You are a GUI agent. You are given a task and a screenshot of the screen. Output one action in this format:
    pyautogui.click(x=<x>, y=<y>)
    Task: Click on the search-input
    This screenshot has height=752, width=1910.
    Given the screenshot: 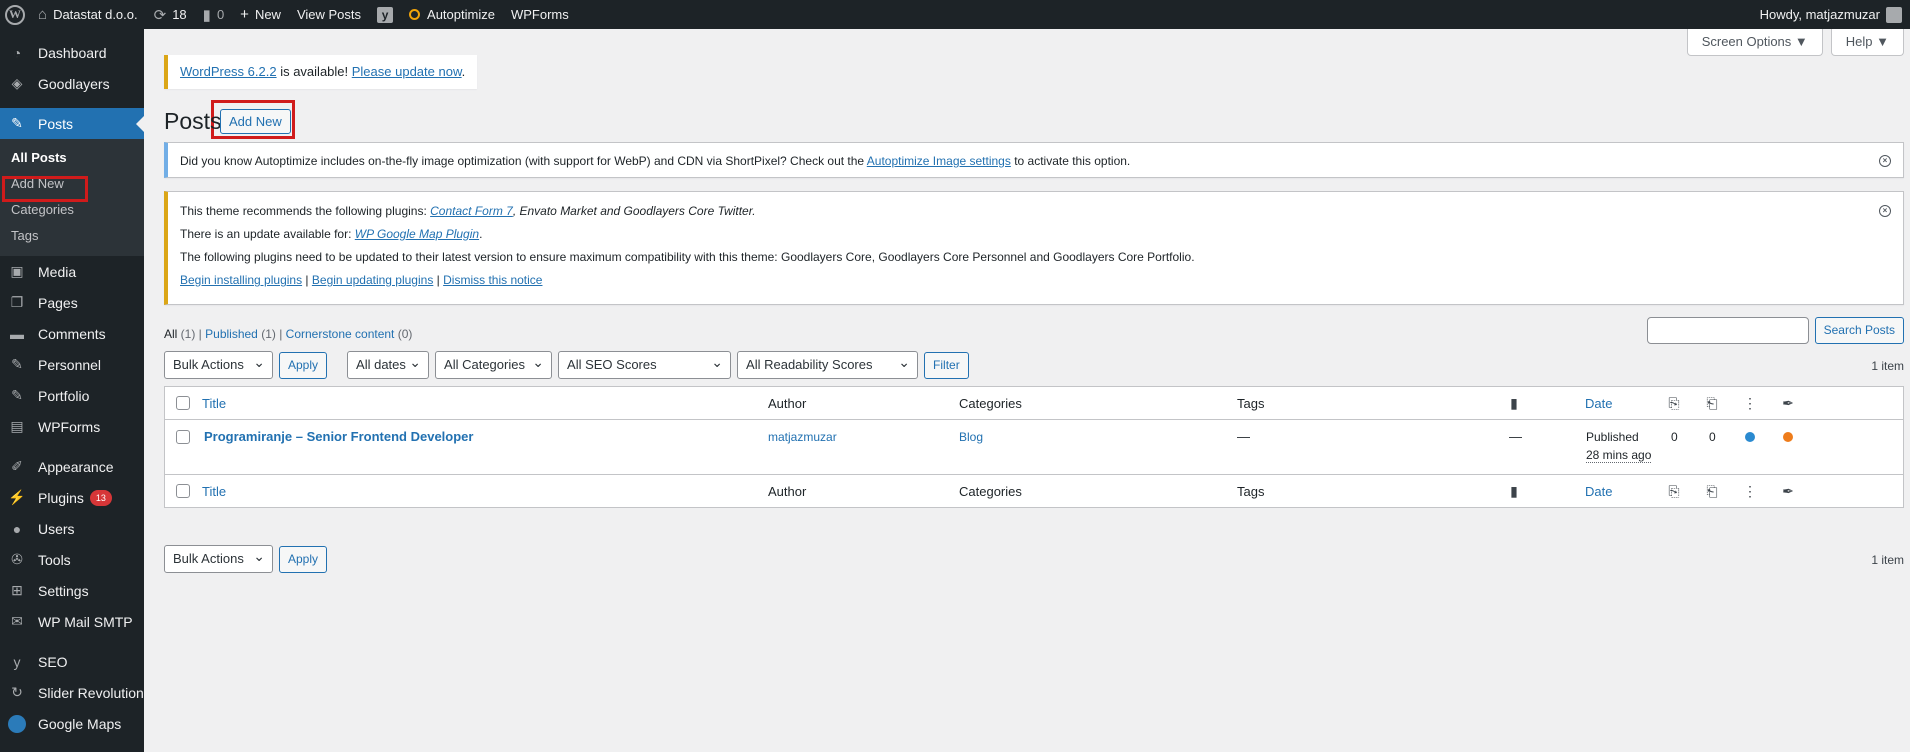 What is the action you would take?
    pyautogui.click(x=1727, y=330)
    